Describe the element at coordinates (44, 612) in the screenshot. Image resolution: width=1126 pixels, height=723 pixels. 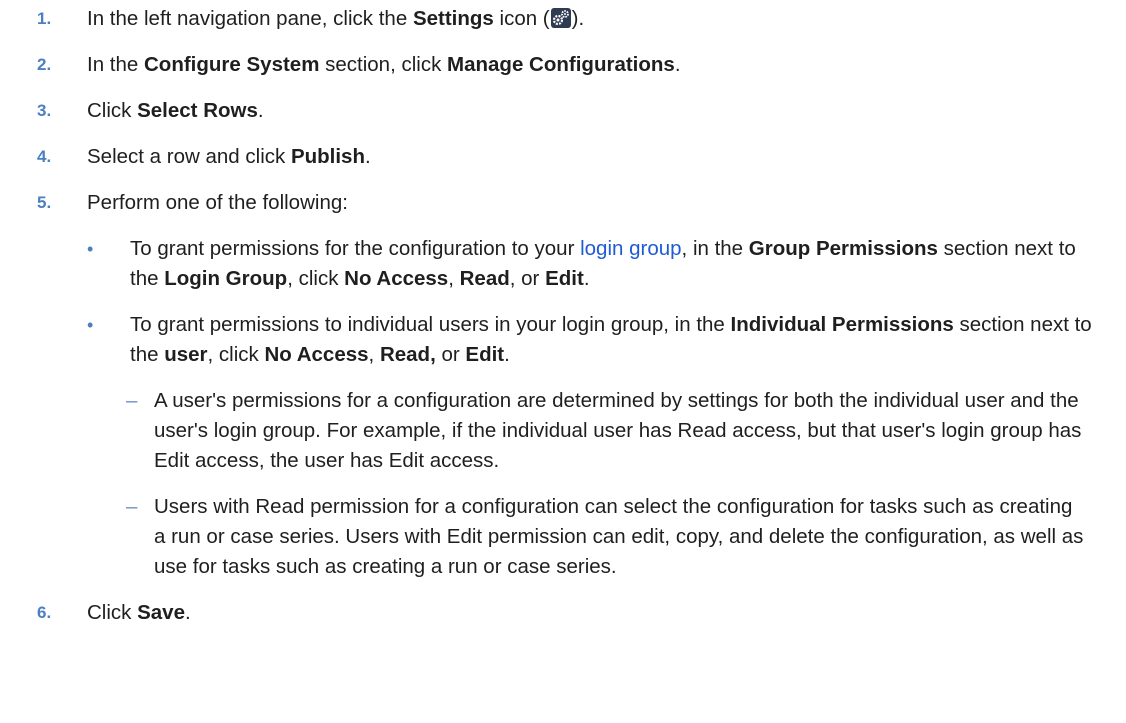
I see `step-number: 6.` at that location.